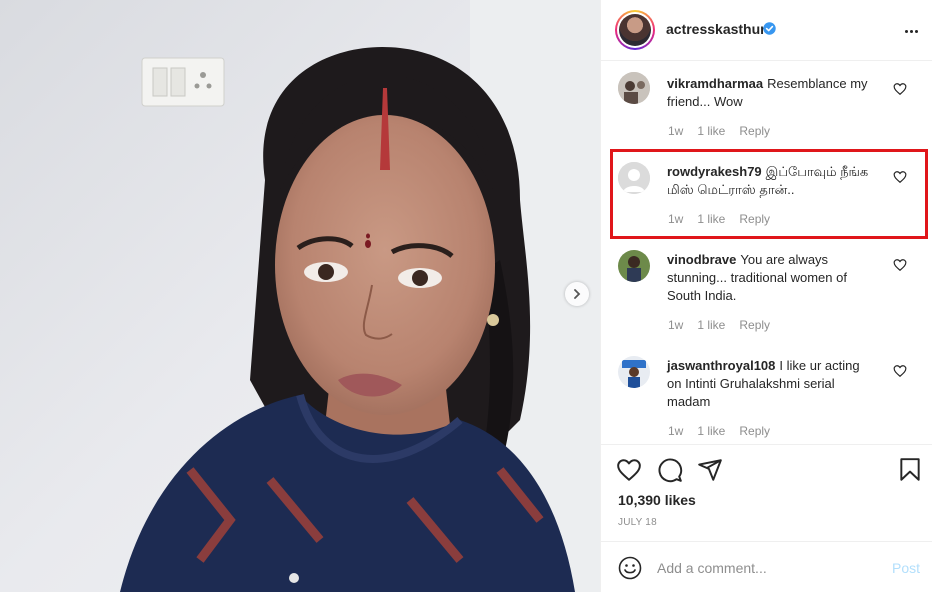  I want to click on add-comment-bar: Post, so click(766, 566).